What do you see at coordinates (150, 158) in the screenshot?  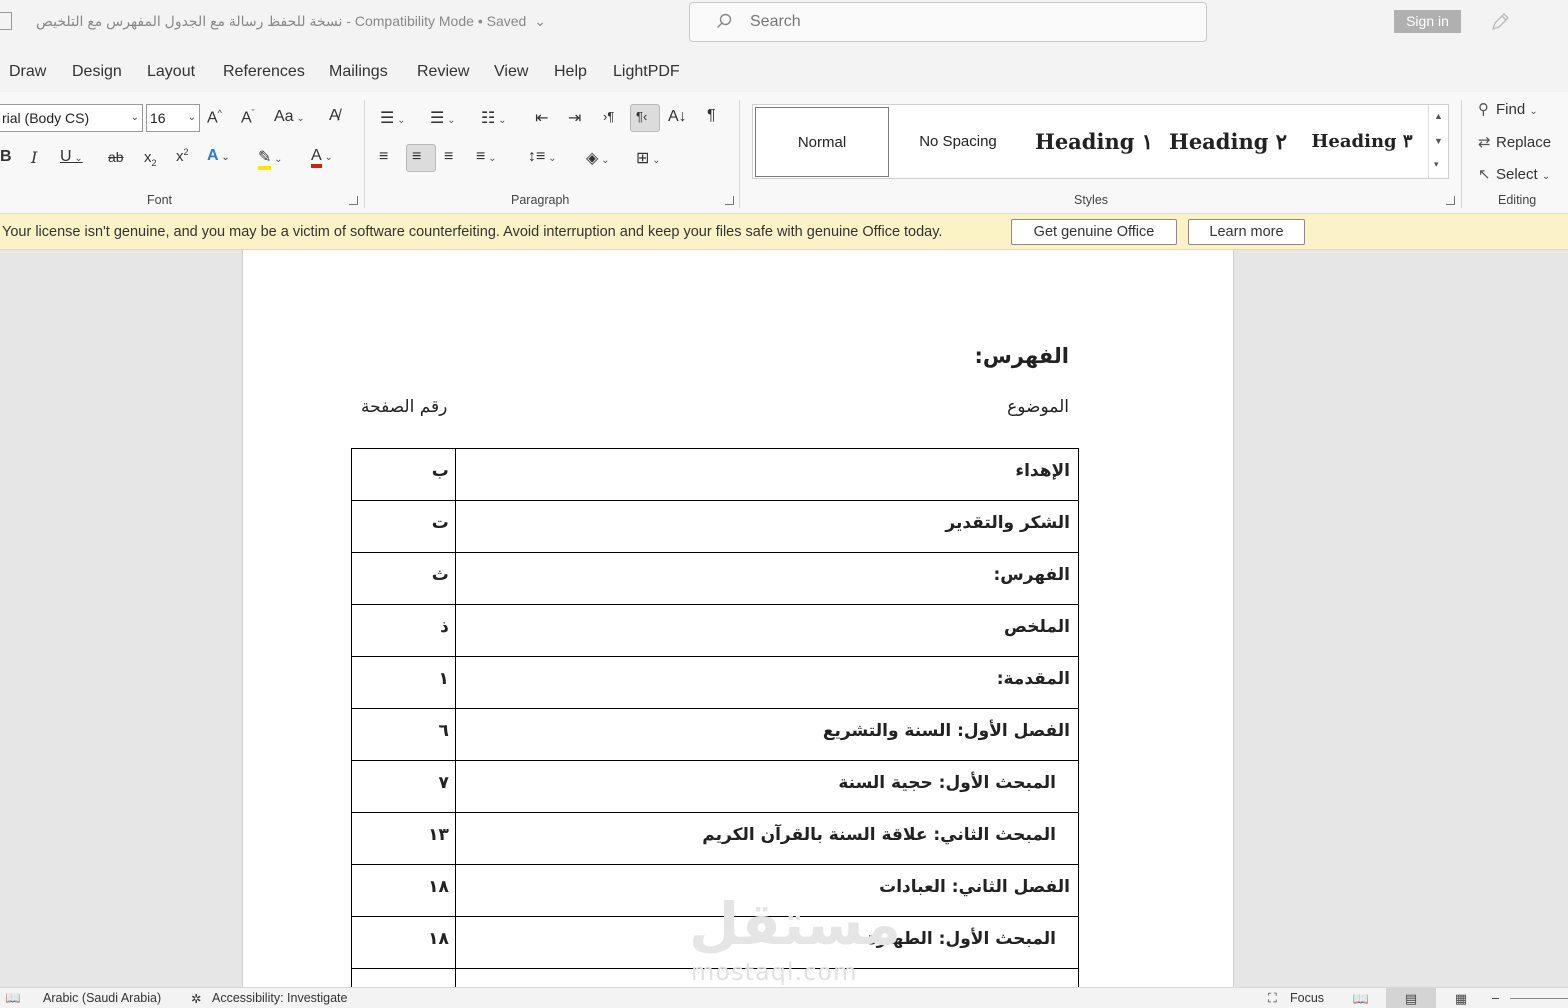 I see `subscript-icon: x2` at bounding box center [150, 158].